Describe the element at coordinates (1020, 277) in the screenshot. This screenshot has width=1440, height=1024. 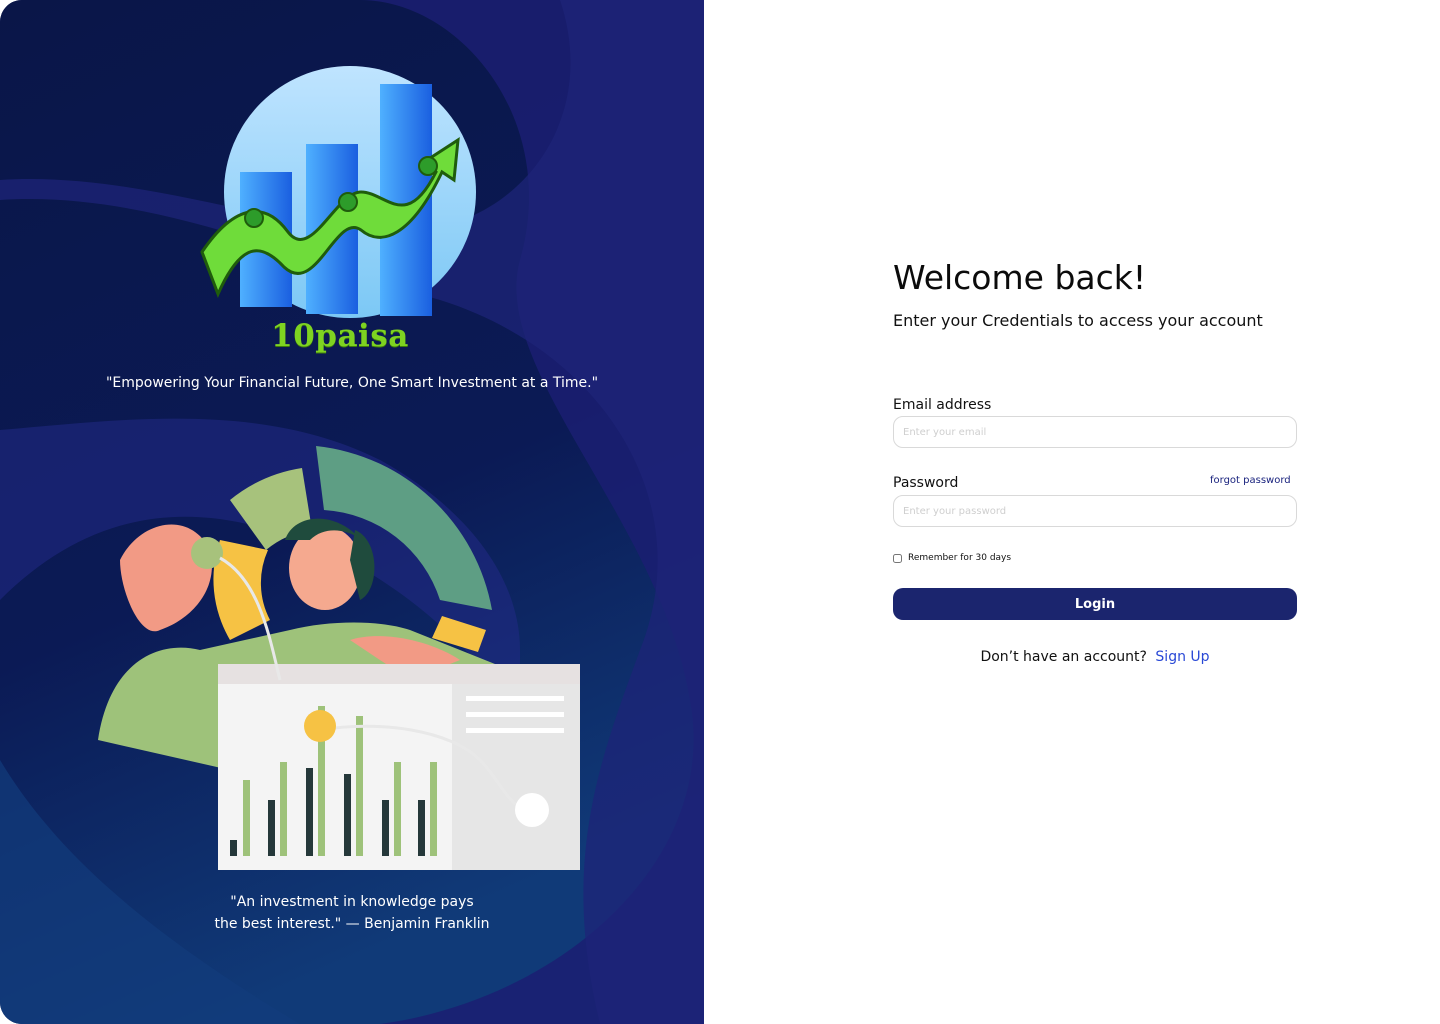
I see `page-title: Welcome back!` at that location.